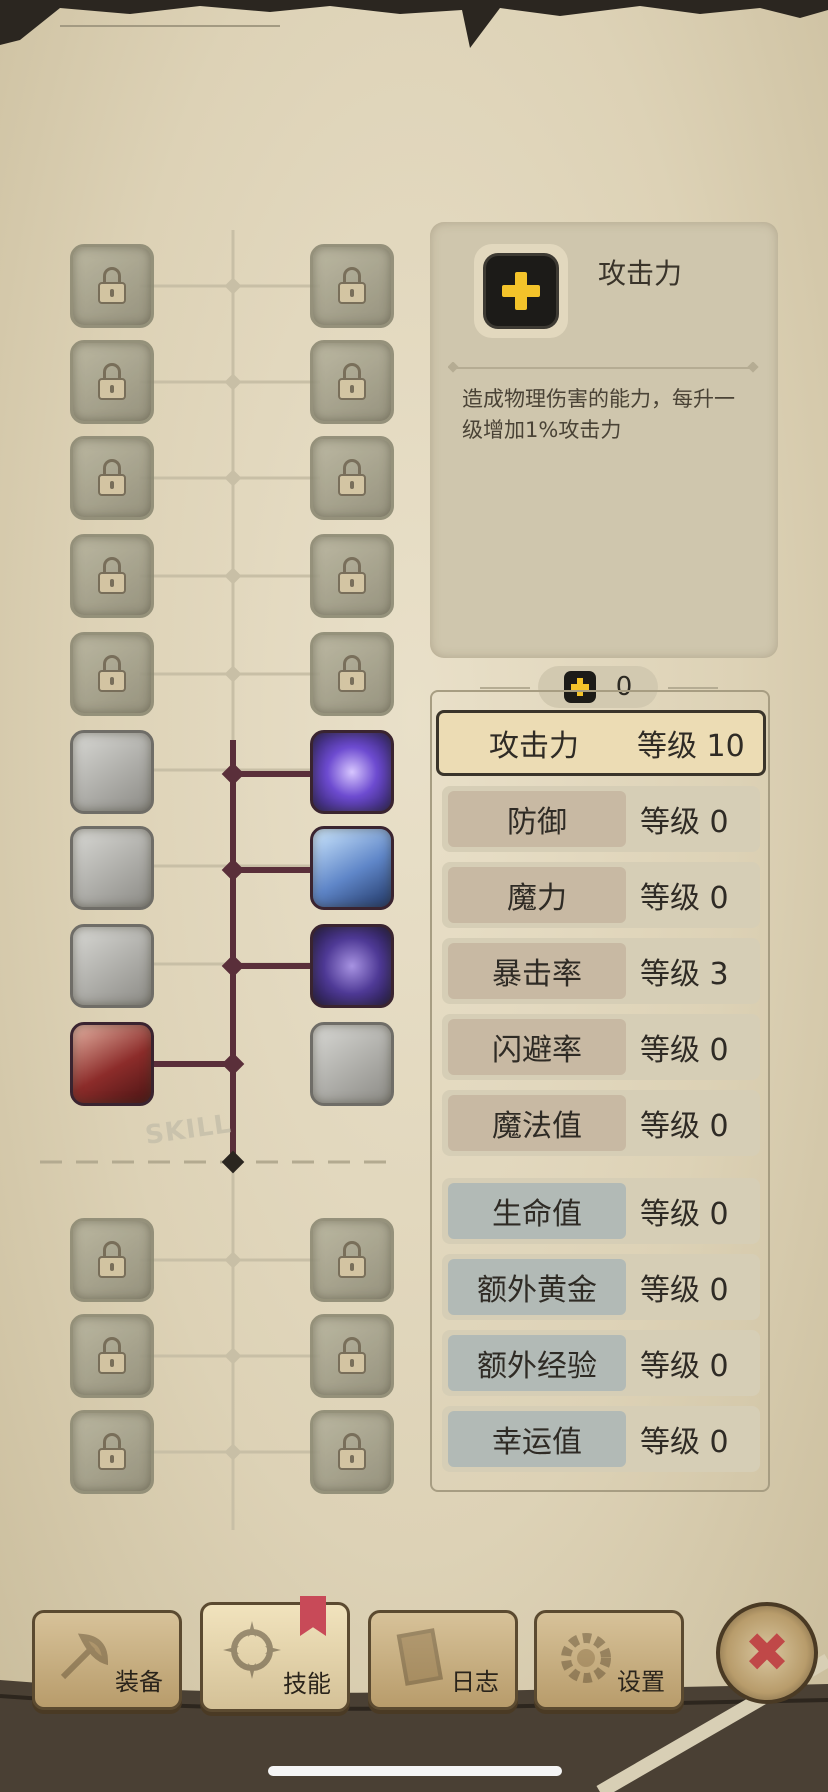 This screenshot has width=828, height=1792. What do you see at coordinates (414, 25) in the screenshot?
I see `top-border` at bounding box center [414, 25].